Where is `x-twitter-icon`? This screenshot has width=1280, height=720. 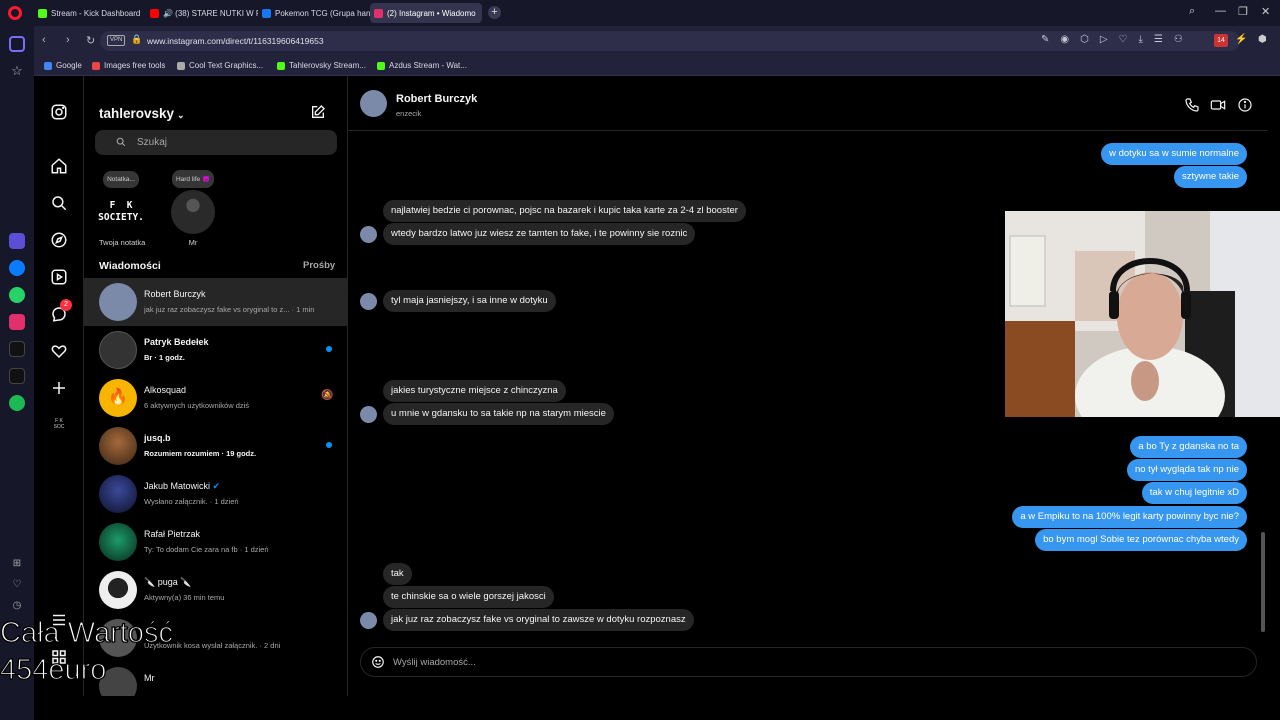
x-twitter-icon is located at coordinates (17, 376).